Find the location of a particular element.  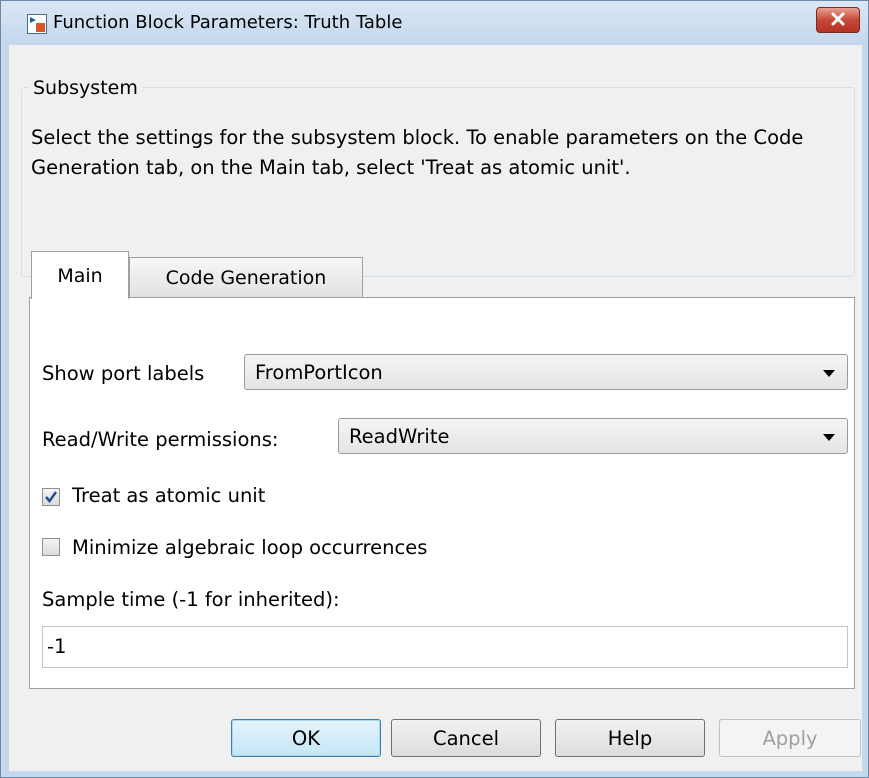

tab-code-generation: Code Generation is located at coordinates (246, 277).